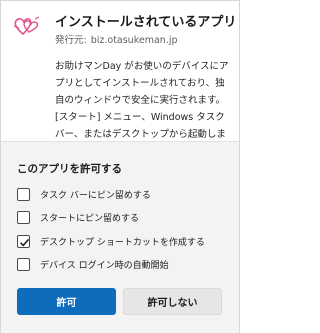  Describe the element at coordinates (134, 40) in the screenshot. I see `publisher-domain: biz.otasukeman.jp` at that location.